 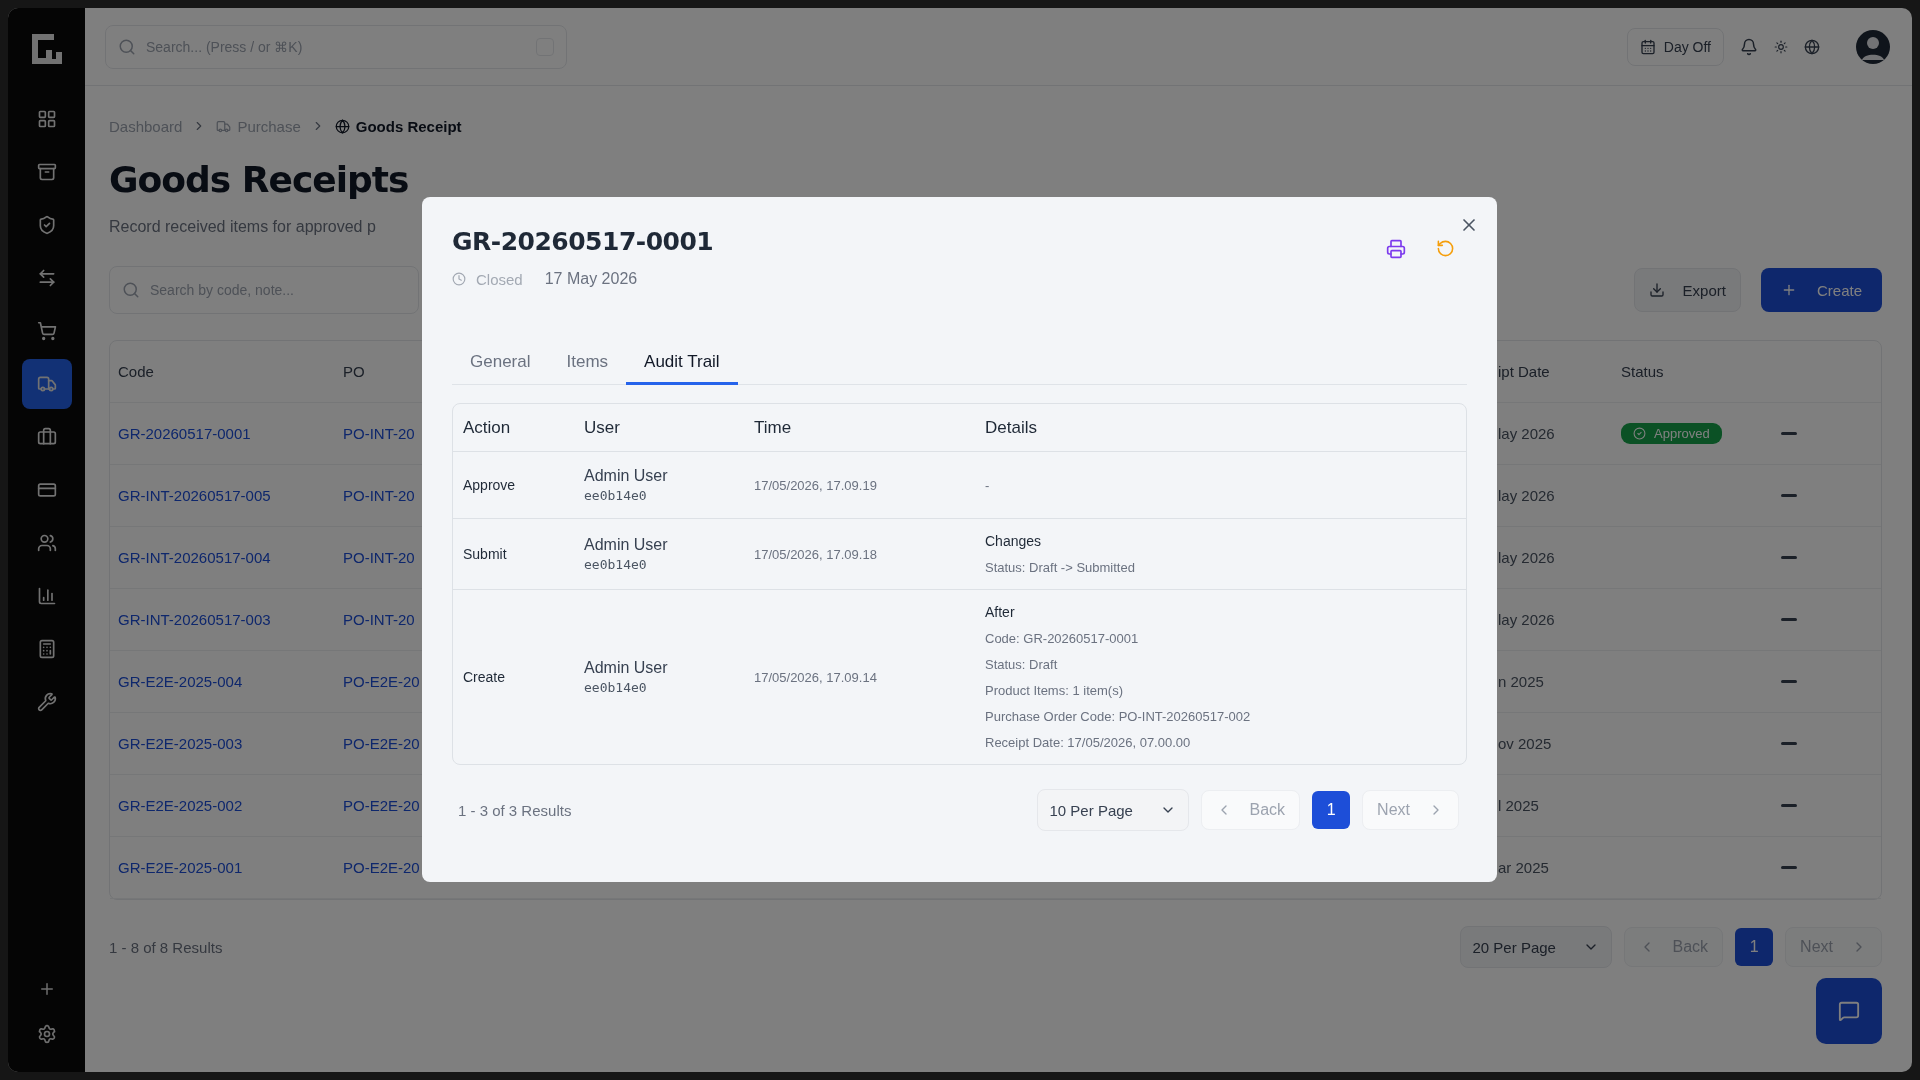 I want to click on action-cell-text: Approve, so click(x=490, y=485).